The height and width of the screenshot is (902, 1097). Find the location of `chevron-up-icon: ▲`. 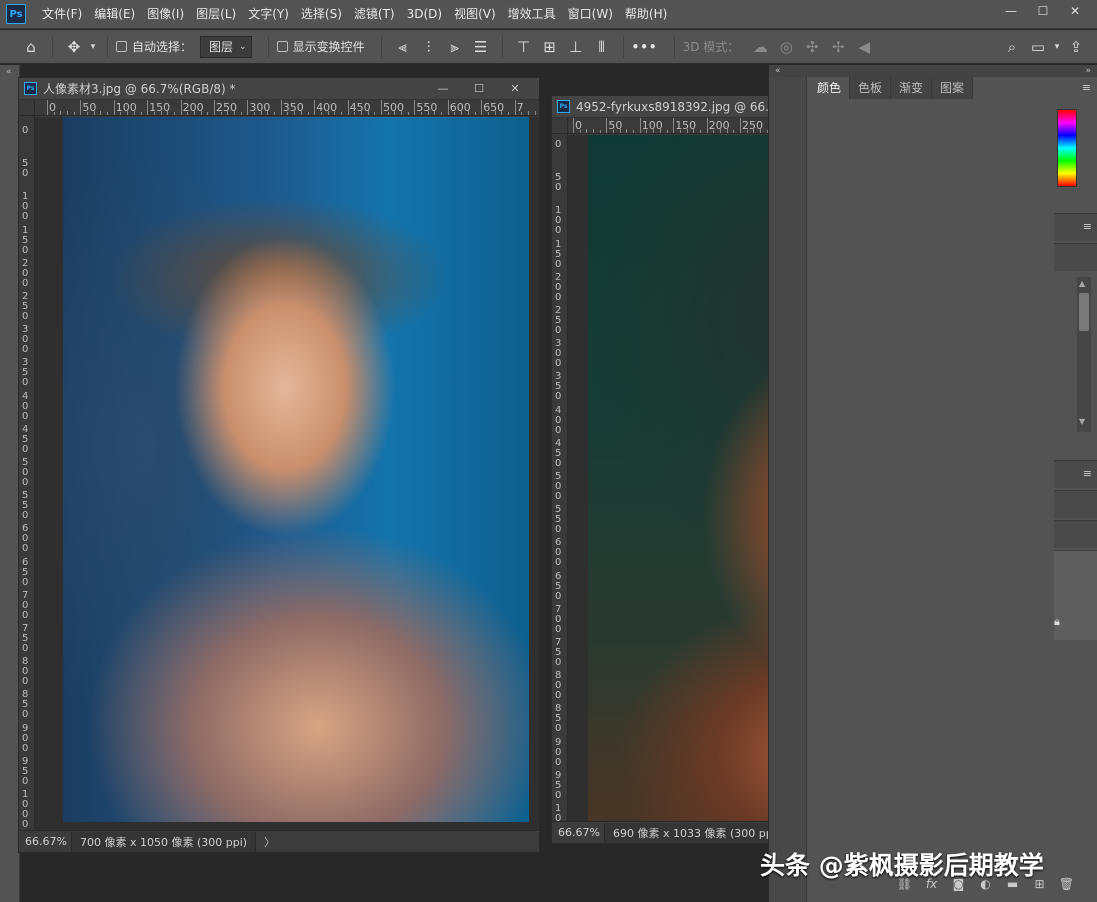

chevron-up-icon: ▲ is located at coordinates (1082, 283).